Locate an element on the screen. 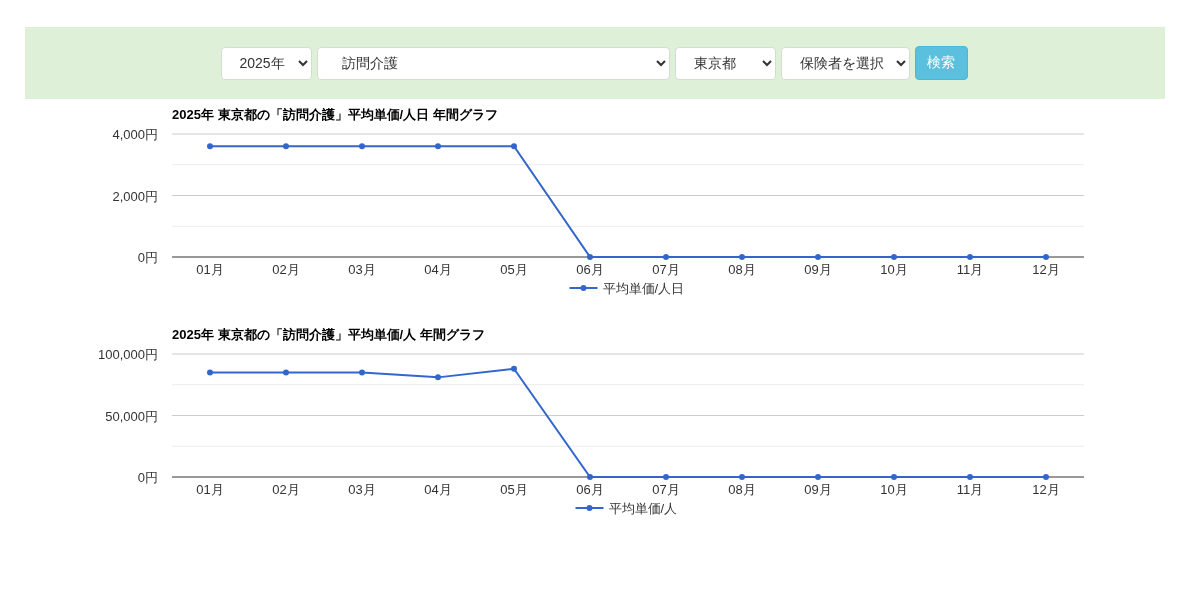  year-select: 2025年 is located at coordinates (266, 63).